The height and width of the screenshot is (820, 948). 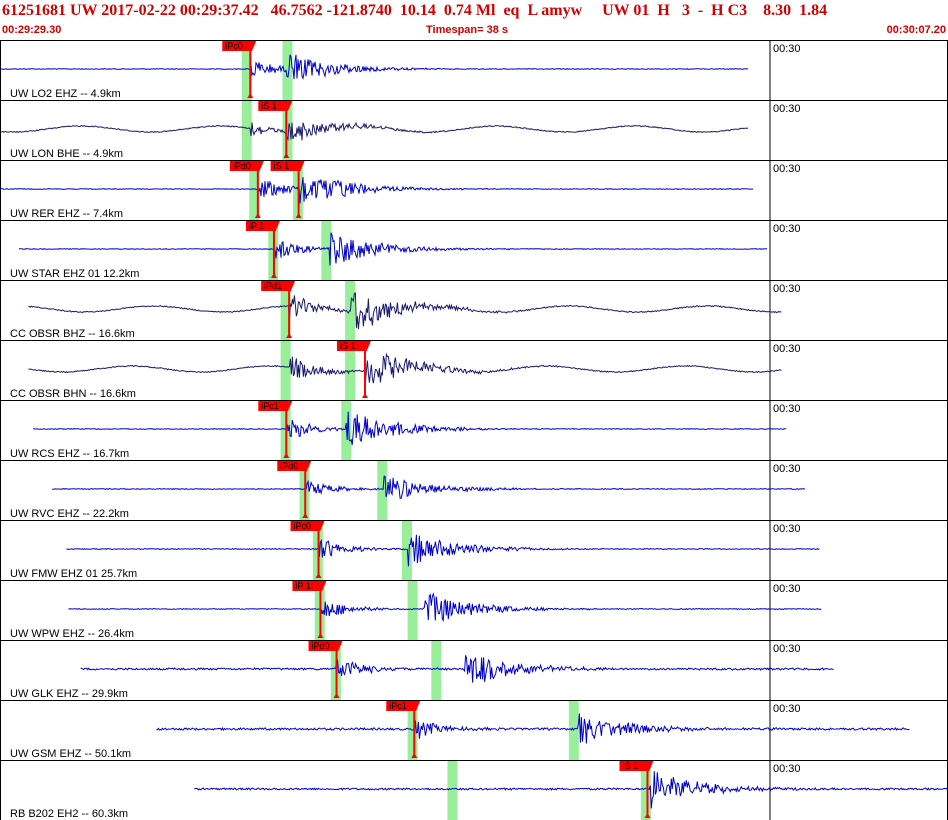 I want to click on station-label: UW RCS EHZ -- 16.7km, so click(x=69, y=454).